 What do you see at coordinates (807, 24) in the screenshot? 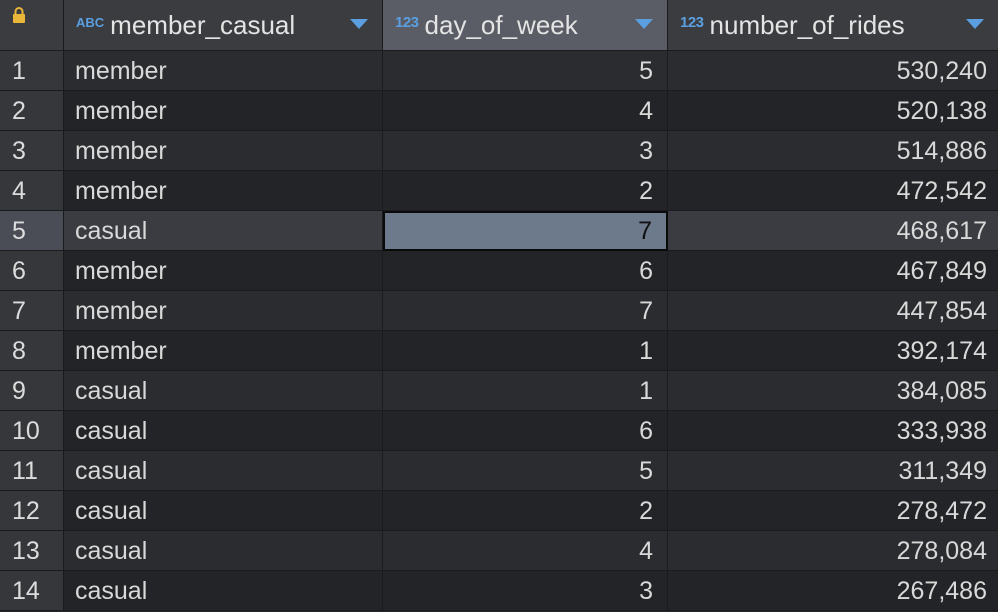
I see `column-label: number_of_rides` at bounding box center [807, 24].